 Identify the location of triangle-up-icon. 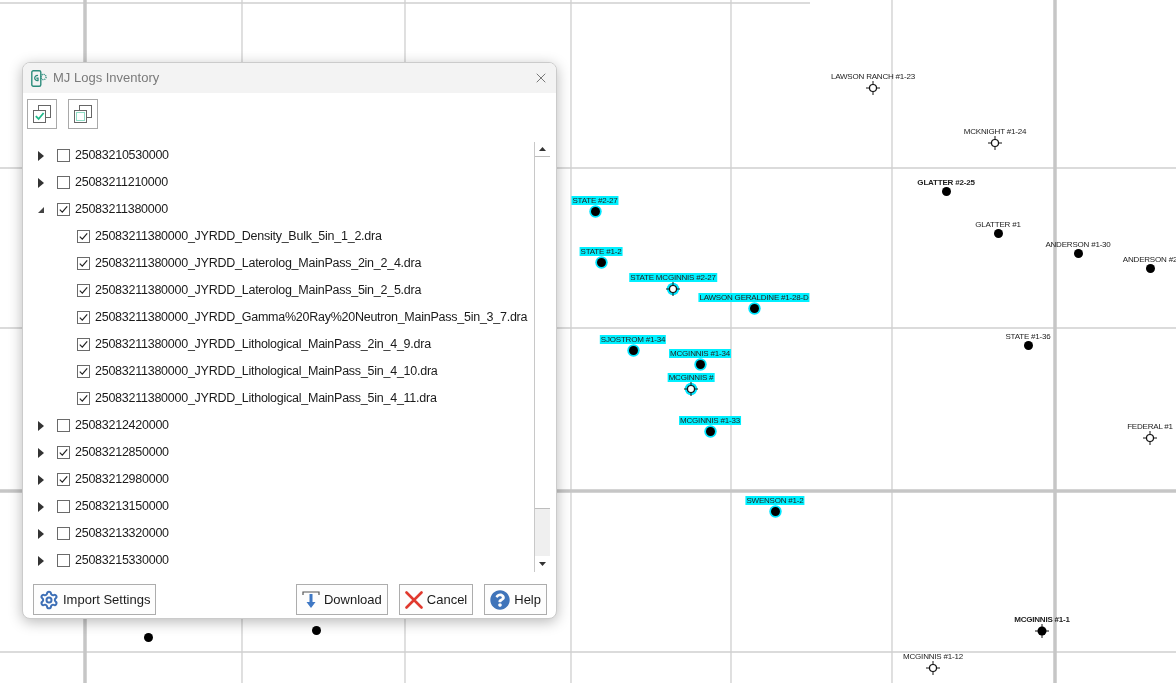
(542, 149).